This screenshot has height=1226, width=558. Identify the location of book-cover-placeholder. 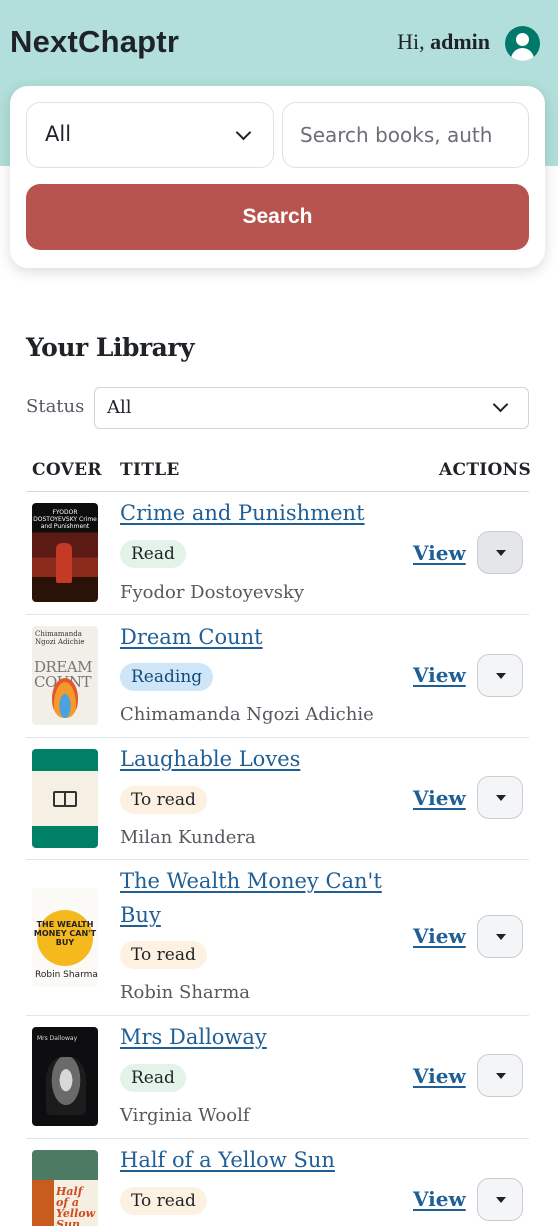
(65, 798).